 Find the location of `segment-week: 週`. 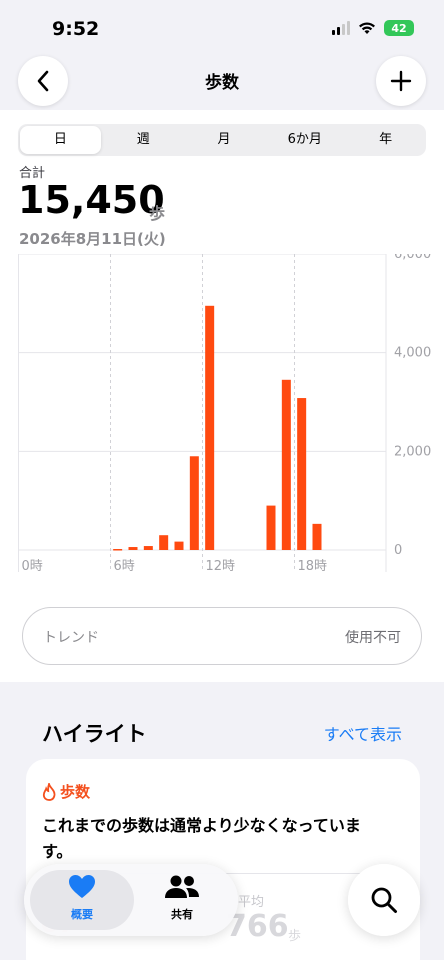

segment-week: 週 is located at coordinates (143, 140).